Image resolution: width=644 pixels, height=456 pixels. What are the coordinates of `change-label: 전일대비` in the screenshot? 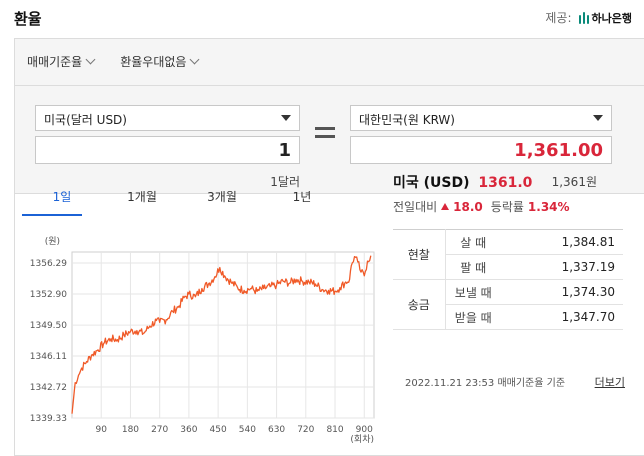 It's located at (415, 207).